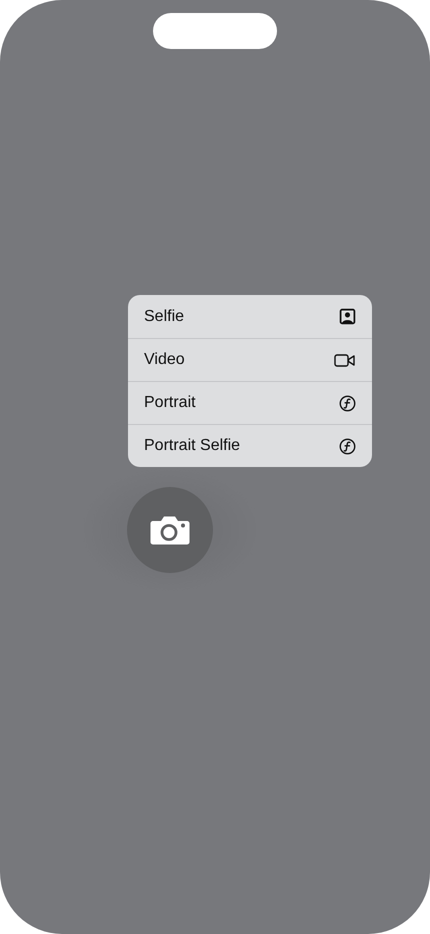 This screenshot has height=934, width=430. I want to click on menu-item: Portrait, so click(250, 402).